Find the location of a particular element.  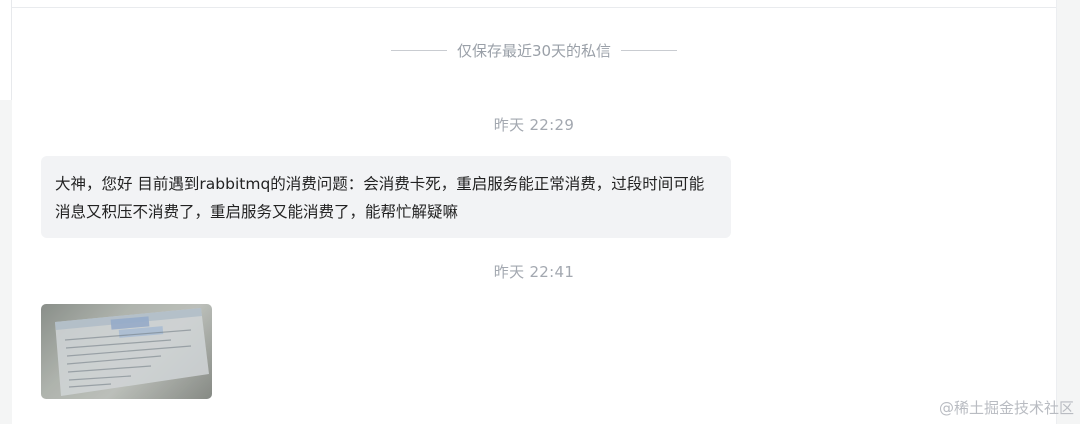

panel-top-divider is located at coordinates (534, 7).